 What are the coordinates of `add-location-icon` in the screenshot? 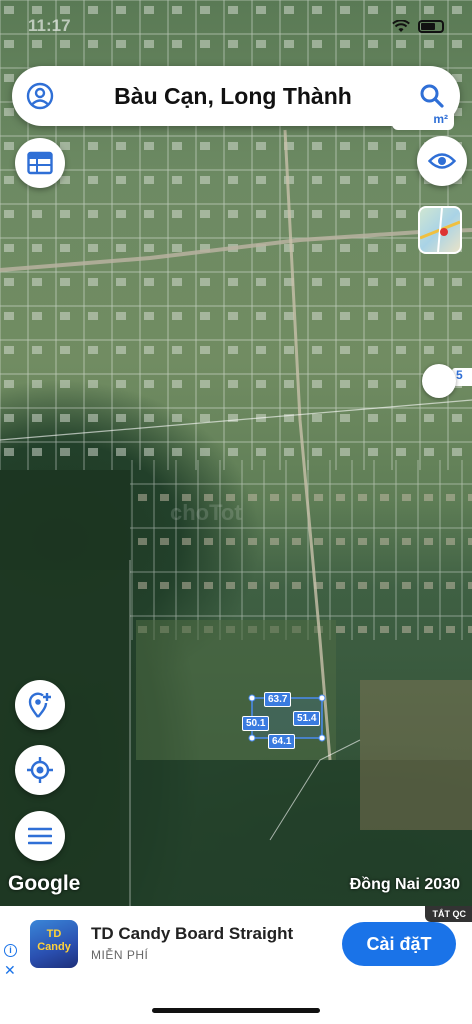 It's located at (39, 705).